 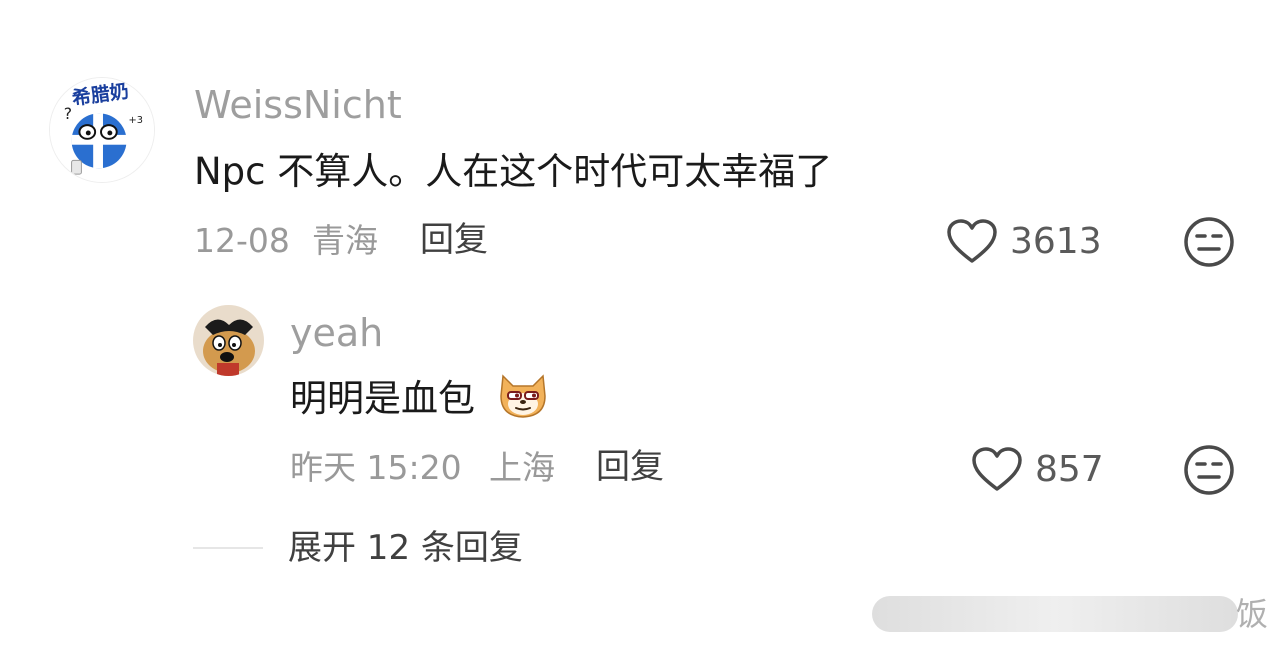 What do you see at coordinates (1252, 614) in the screenshot?
I see `watermark-text: 饭` at bounding box center [1252, 614].